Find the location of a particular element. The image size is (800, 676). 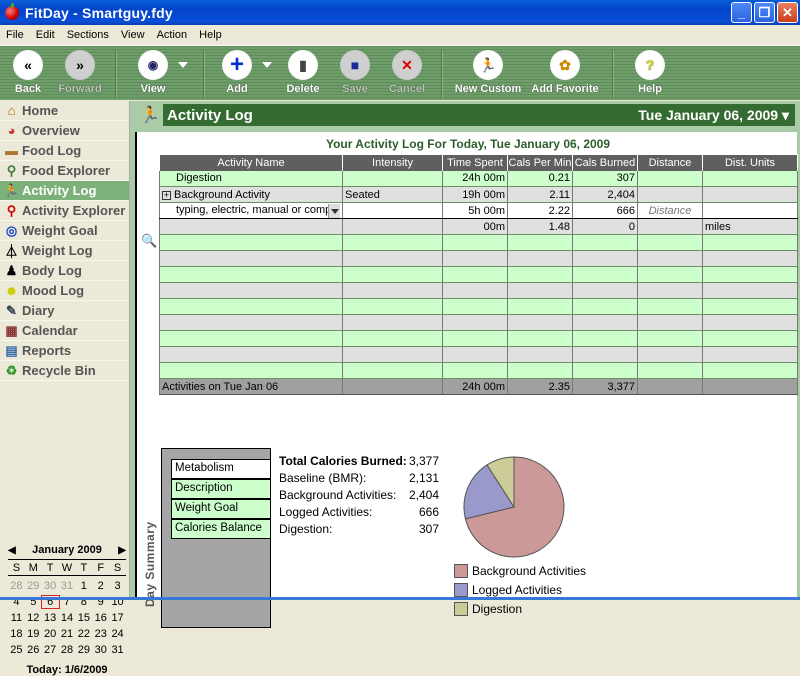

sidebar-item-body-log: ♟ Body Log is located at coordinates (64, 271).